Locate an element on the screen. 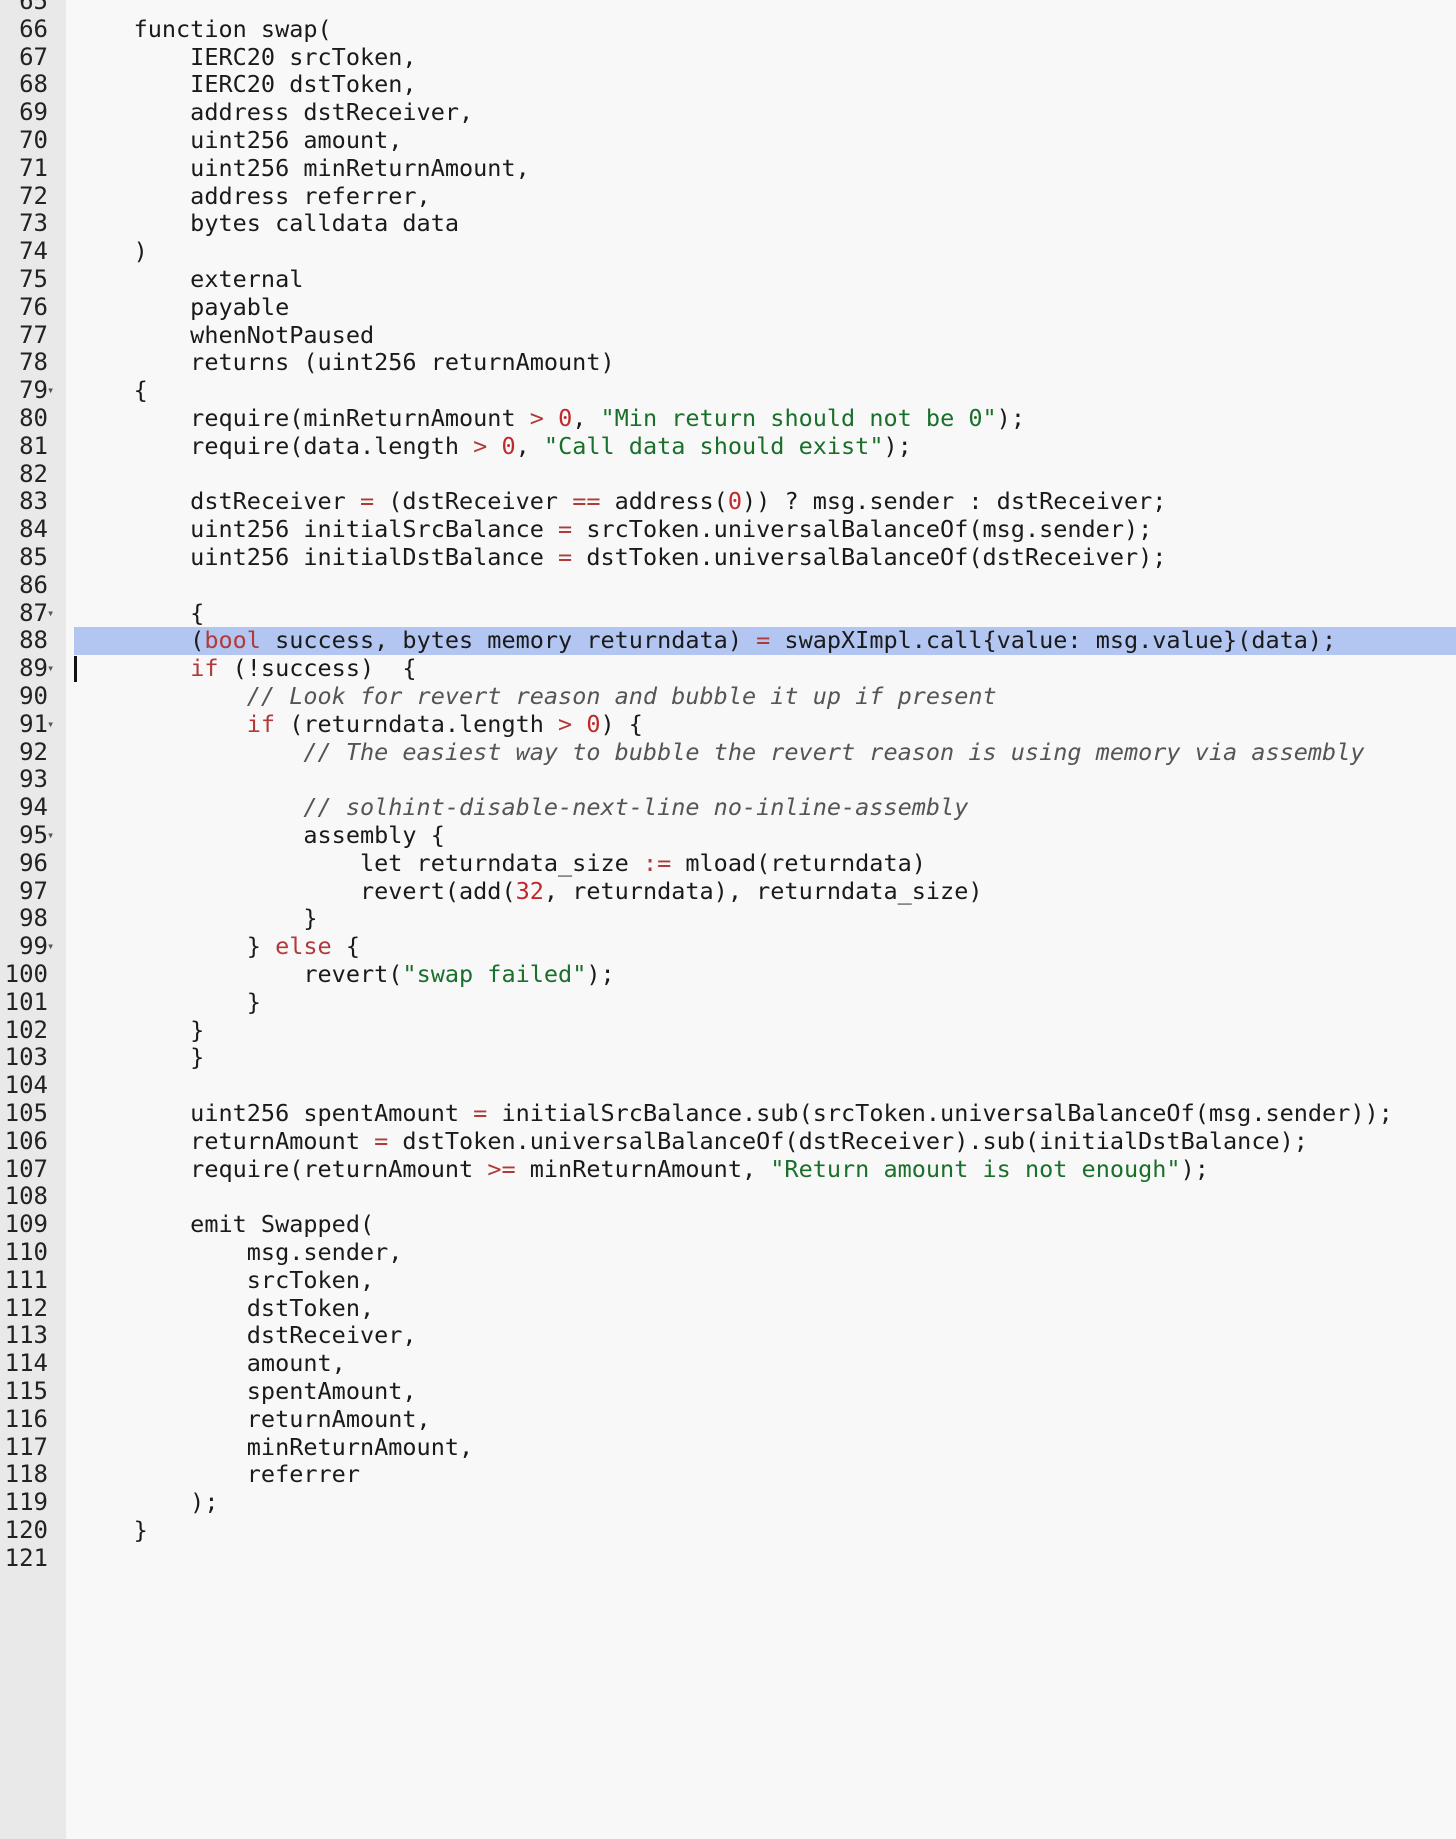 The width and height of the screenshot is (1456, 1839). code-line: 109 emit Swapped( is located at coordinates (728, 1224).